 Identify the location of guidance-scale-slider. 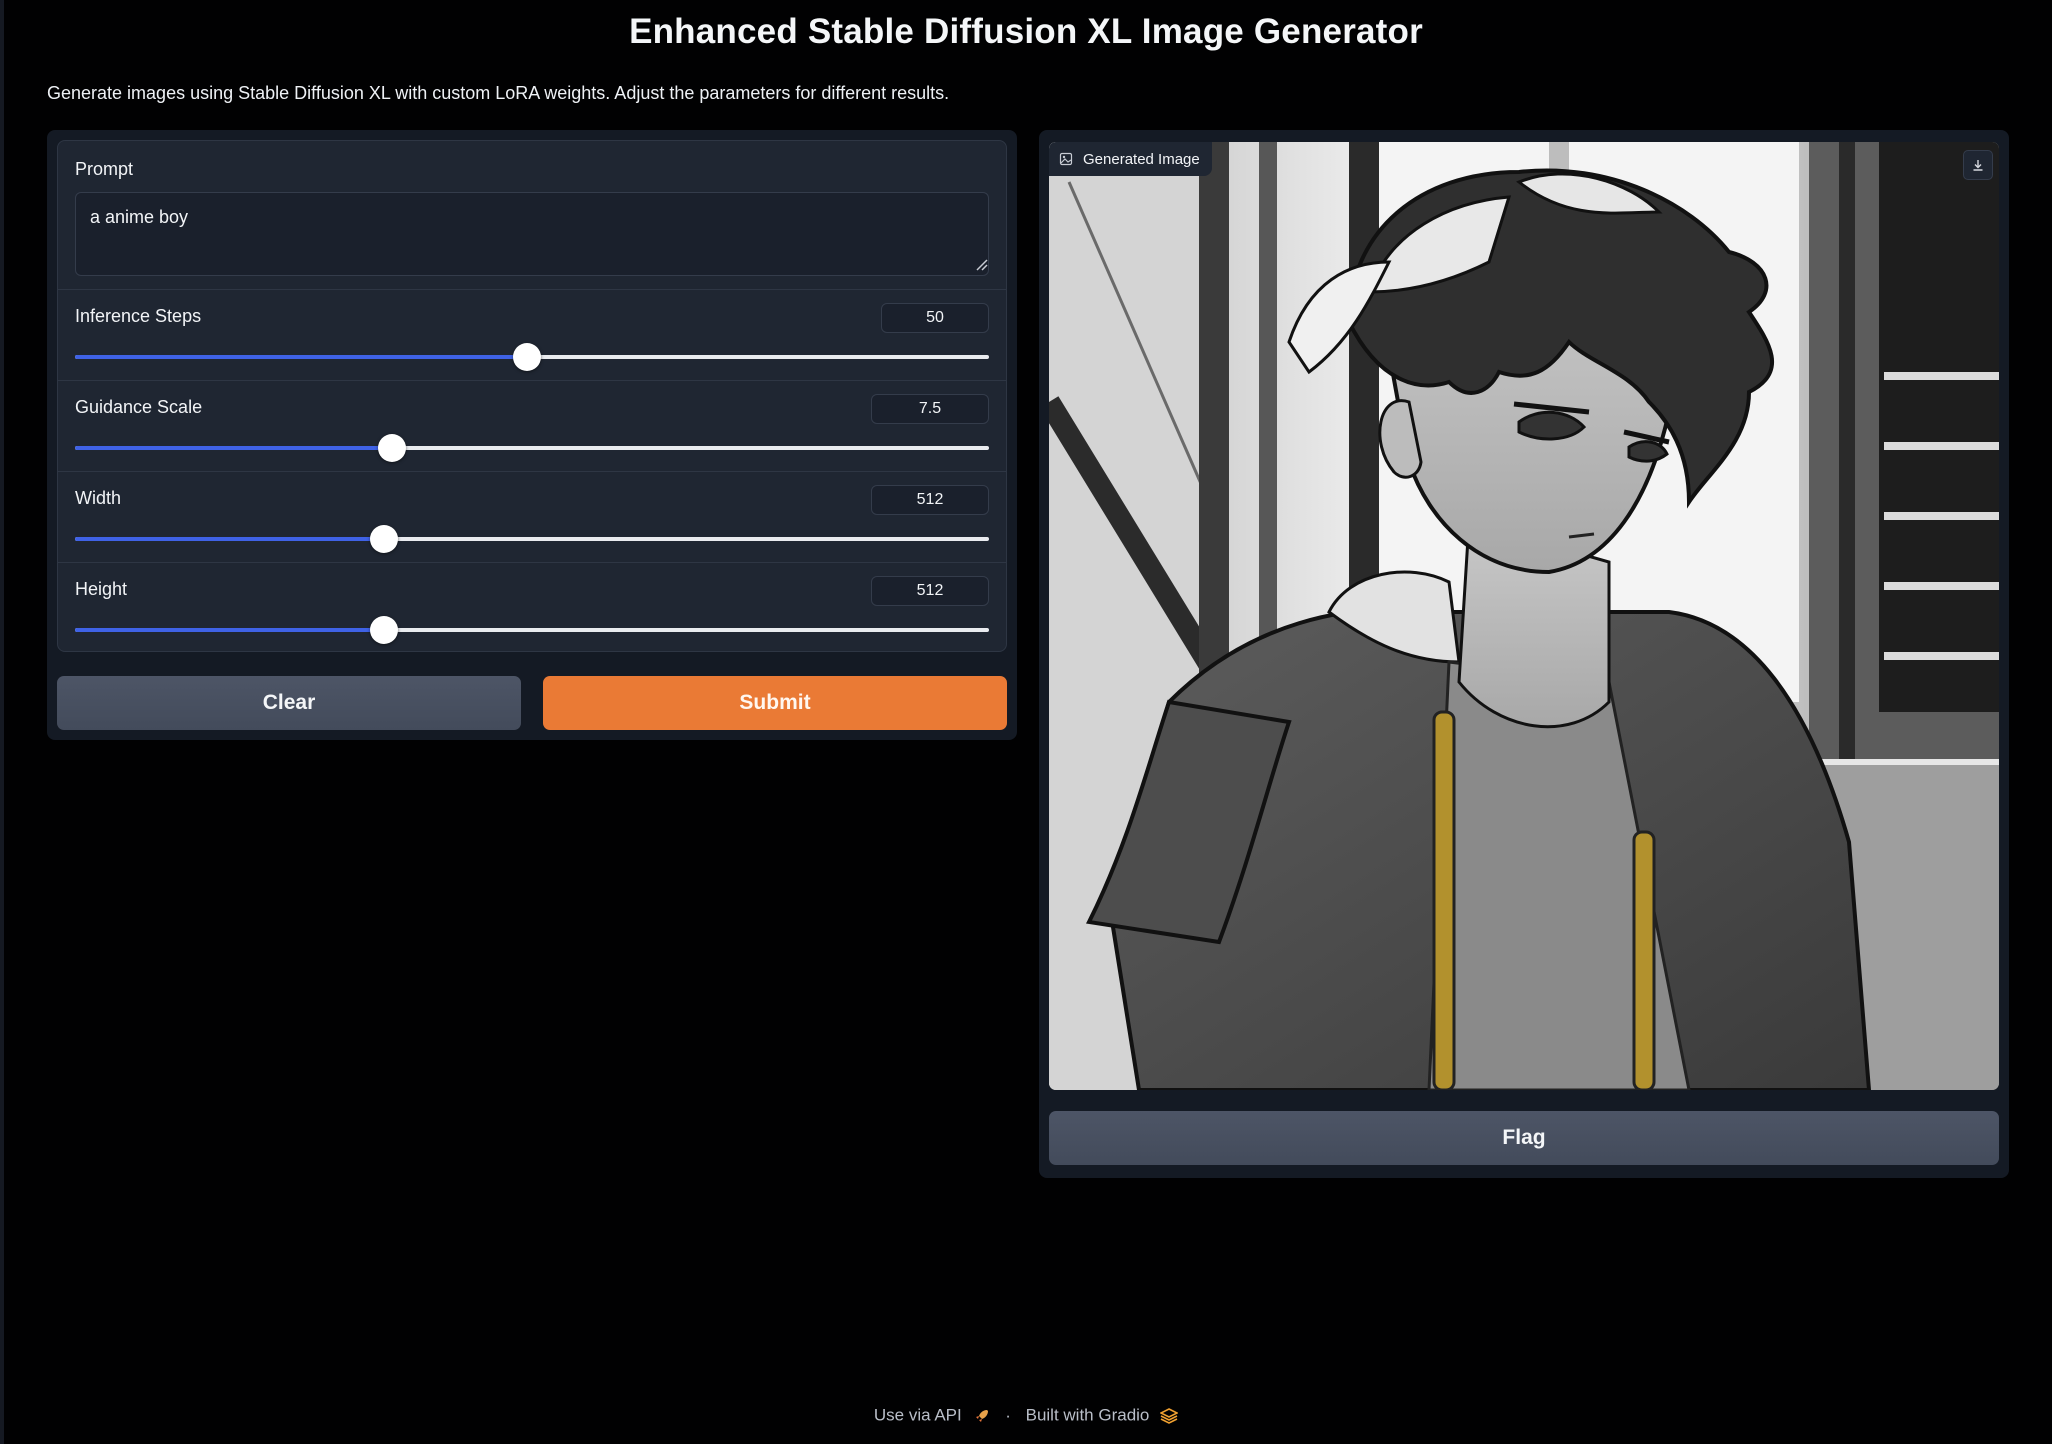
(532, 448).